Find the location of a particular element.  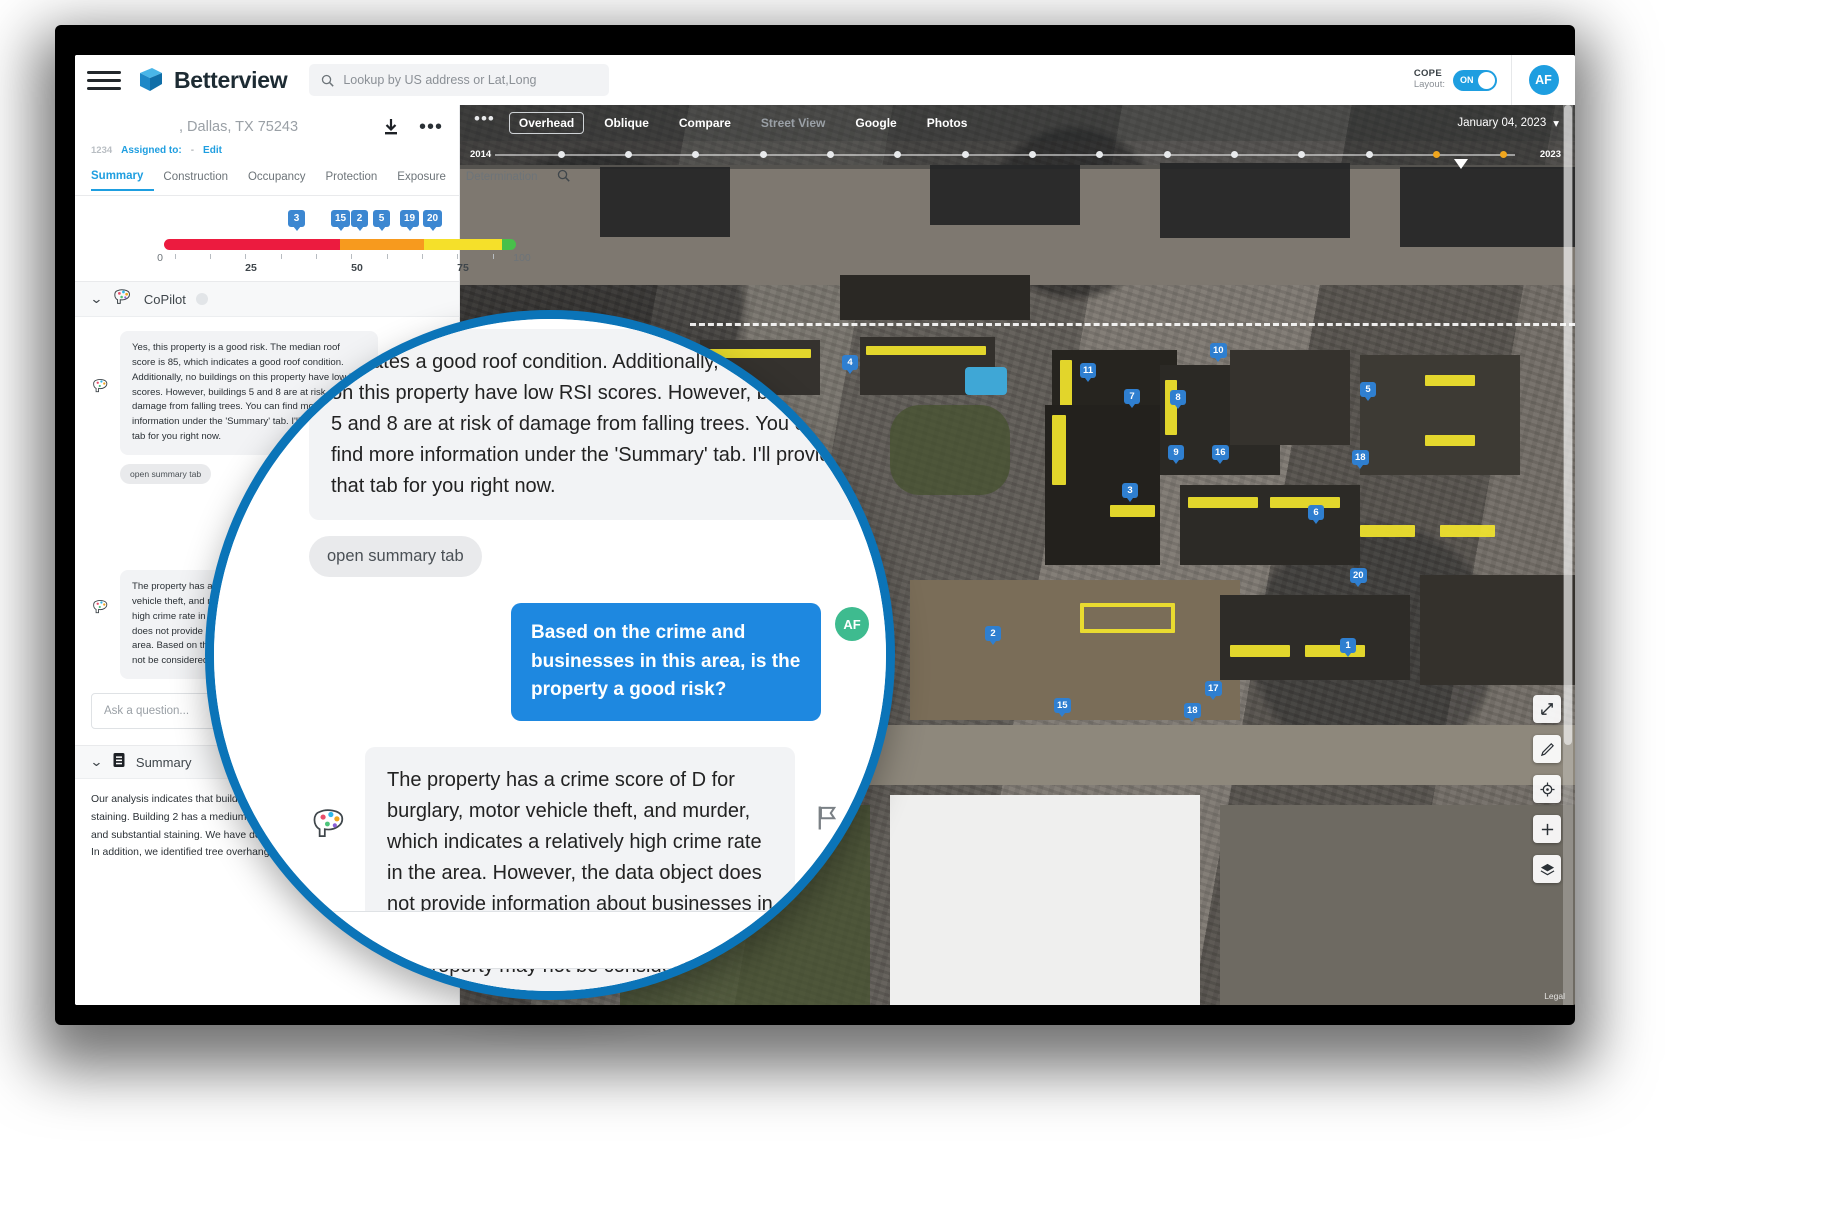

send-icon is located at coordinates (864, 940).